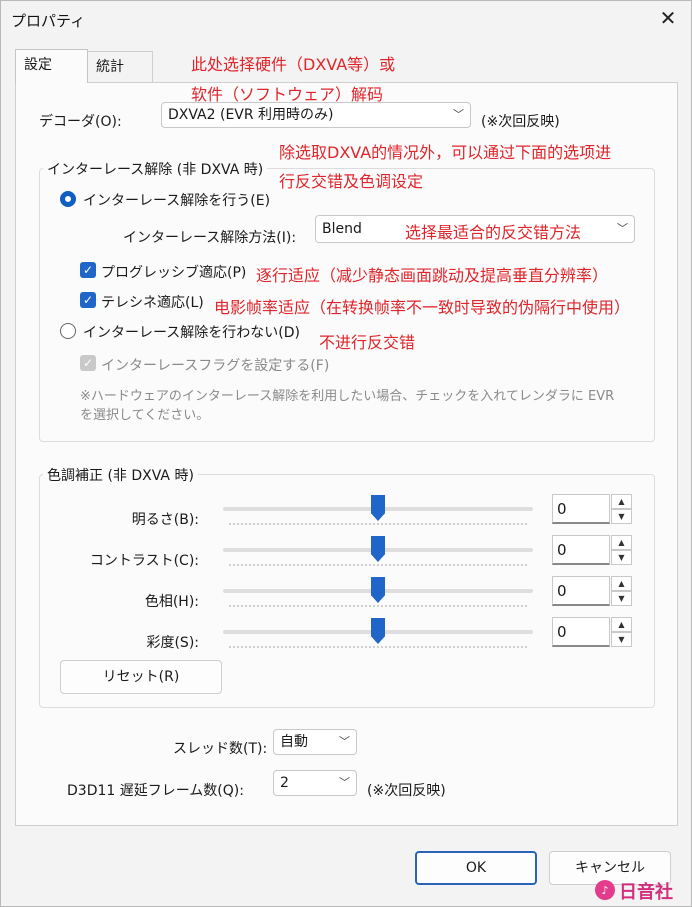 Image resolution: width=692 pixels, height=907 pixels. What do you see at coordinates (68, 331) in the screenshot?
I see `deinterlace-disable-radio` at bounding box center [68, 331].